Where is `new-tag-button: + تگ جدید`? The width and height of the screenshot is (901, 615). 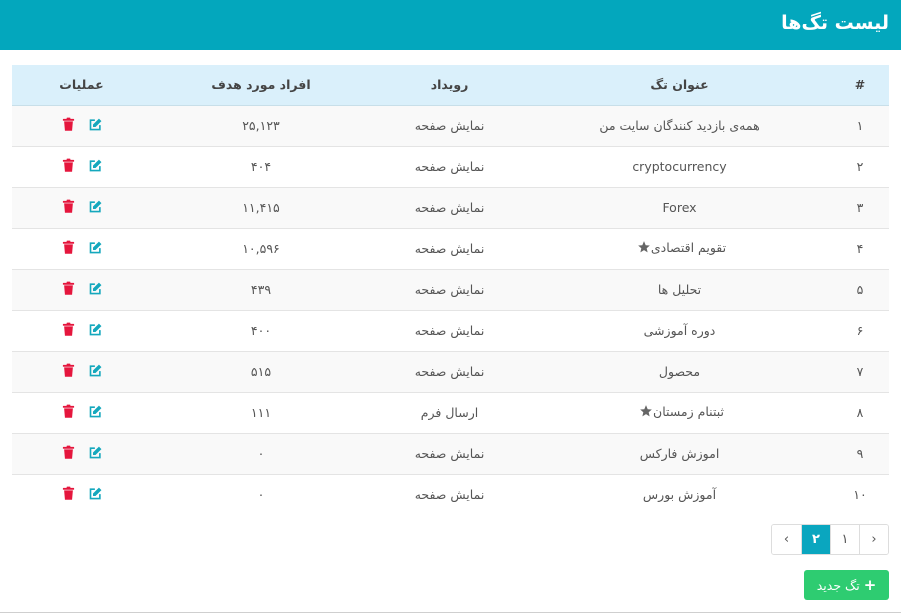
new-tag-button: + تگ جدید is located at coordinates (846, 585).